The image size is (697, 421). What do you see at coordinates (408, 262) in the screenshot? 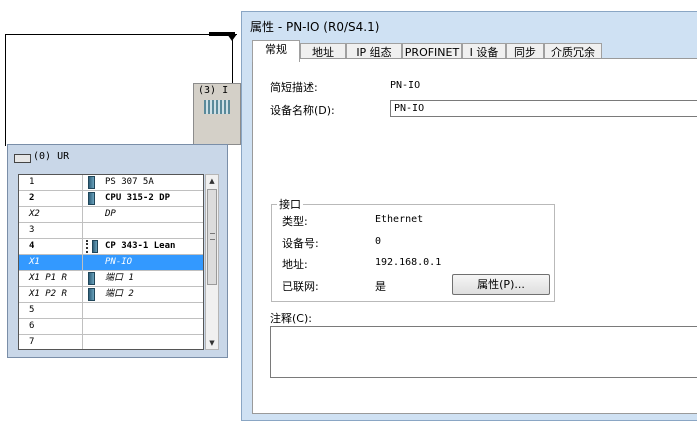
I see `address-value: 192.168.0.1` at bounding box center [408, 262].